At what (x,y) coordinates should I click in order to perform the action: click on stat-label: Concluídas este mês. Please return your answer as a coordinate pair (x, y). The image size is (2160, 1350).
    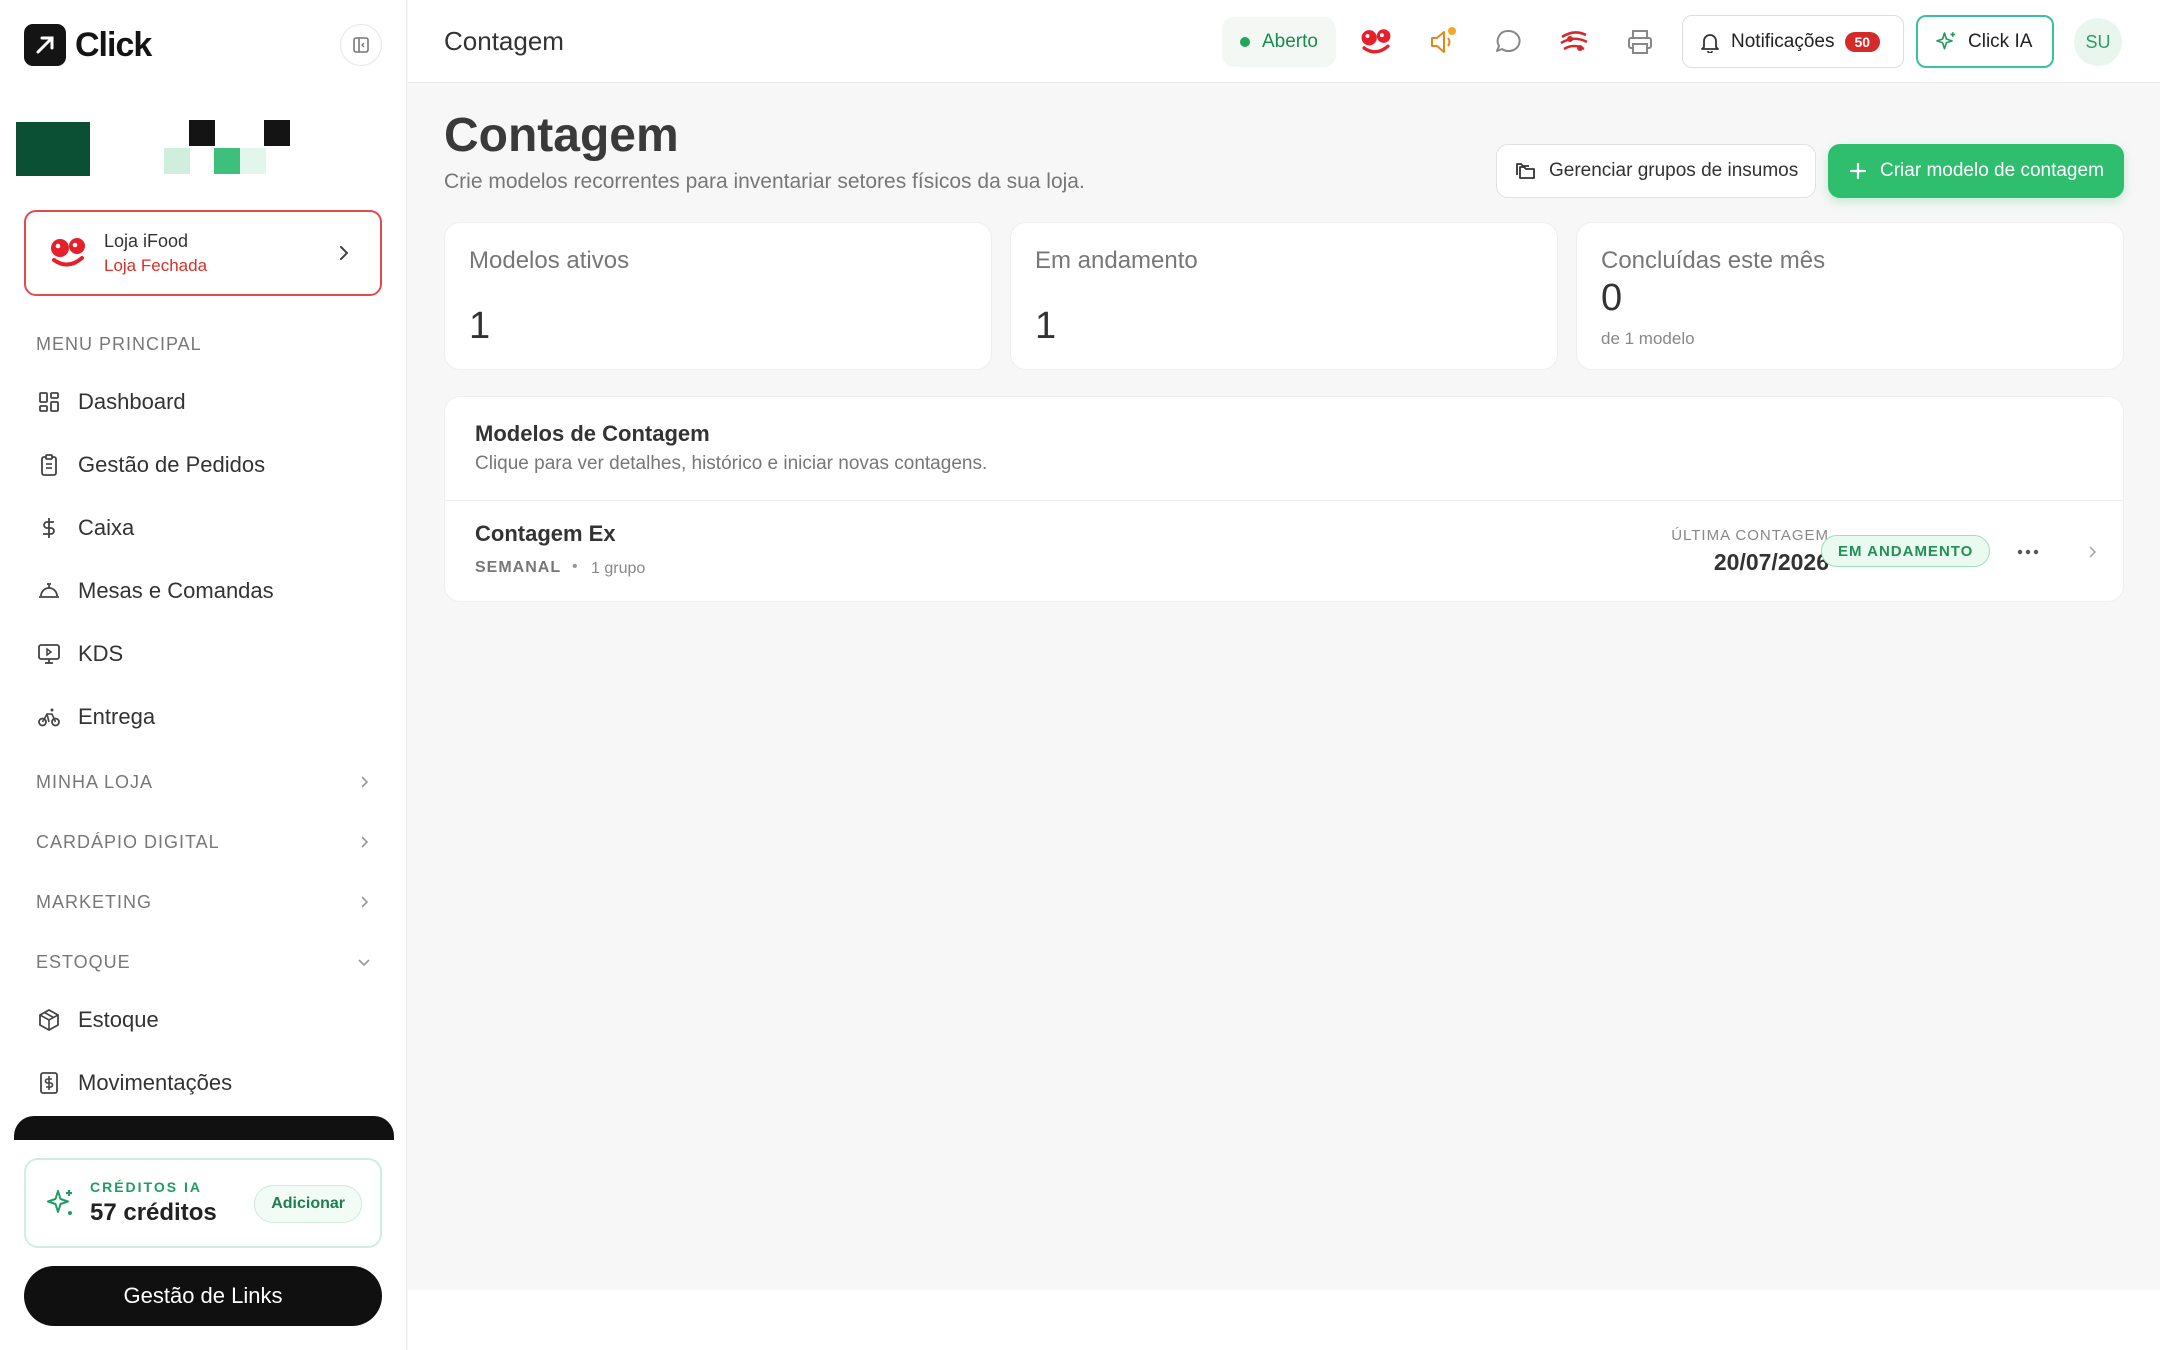
    Looking at the image, I should click on (1713, 260).